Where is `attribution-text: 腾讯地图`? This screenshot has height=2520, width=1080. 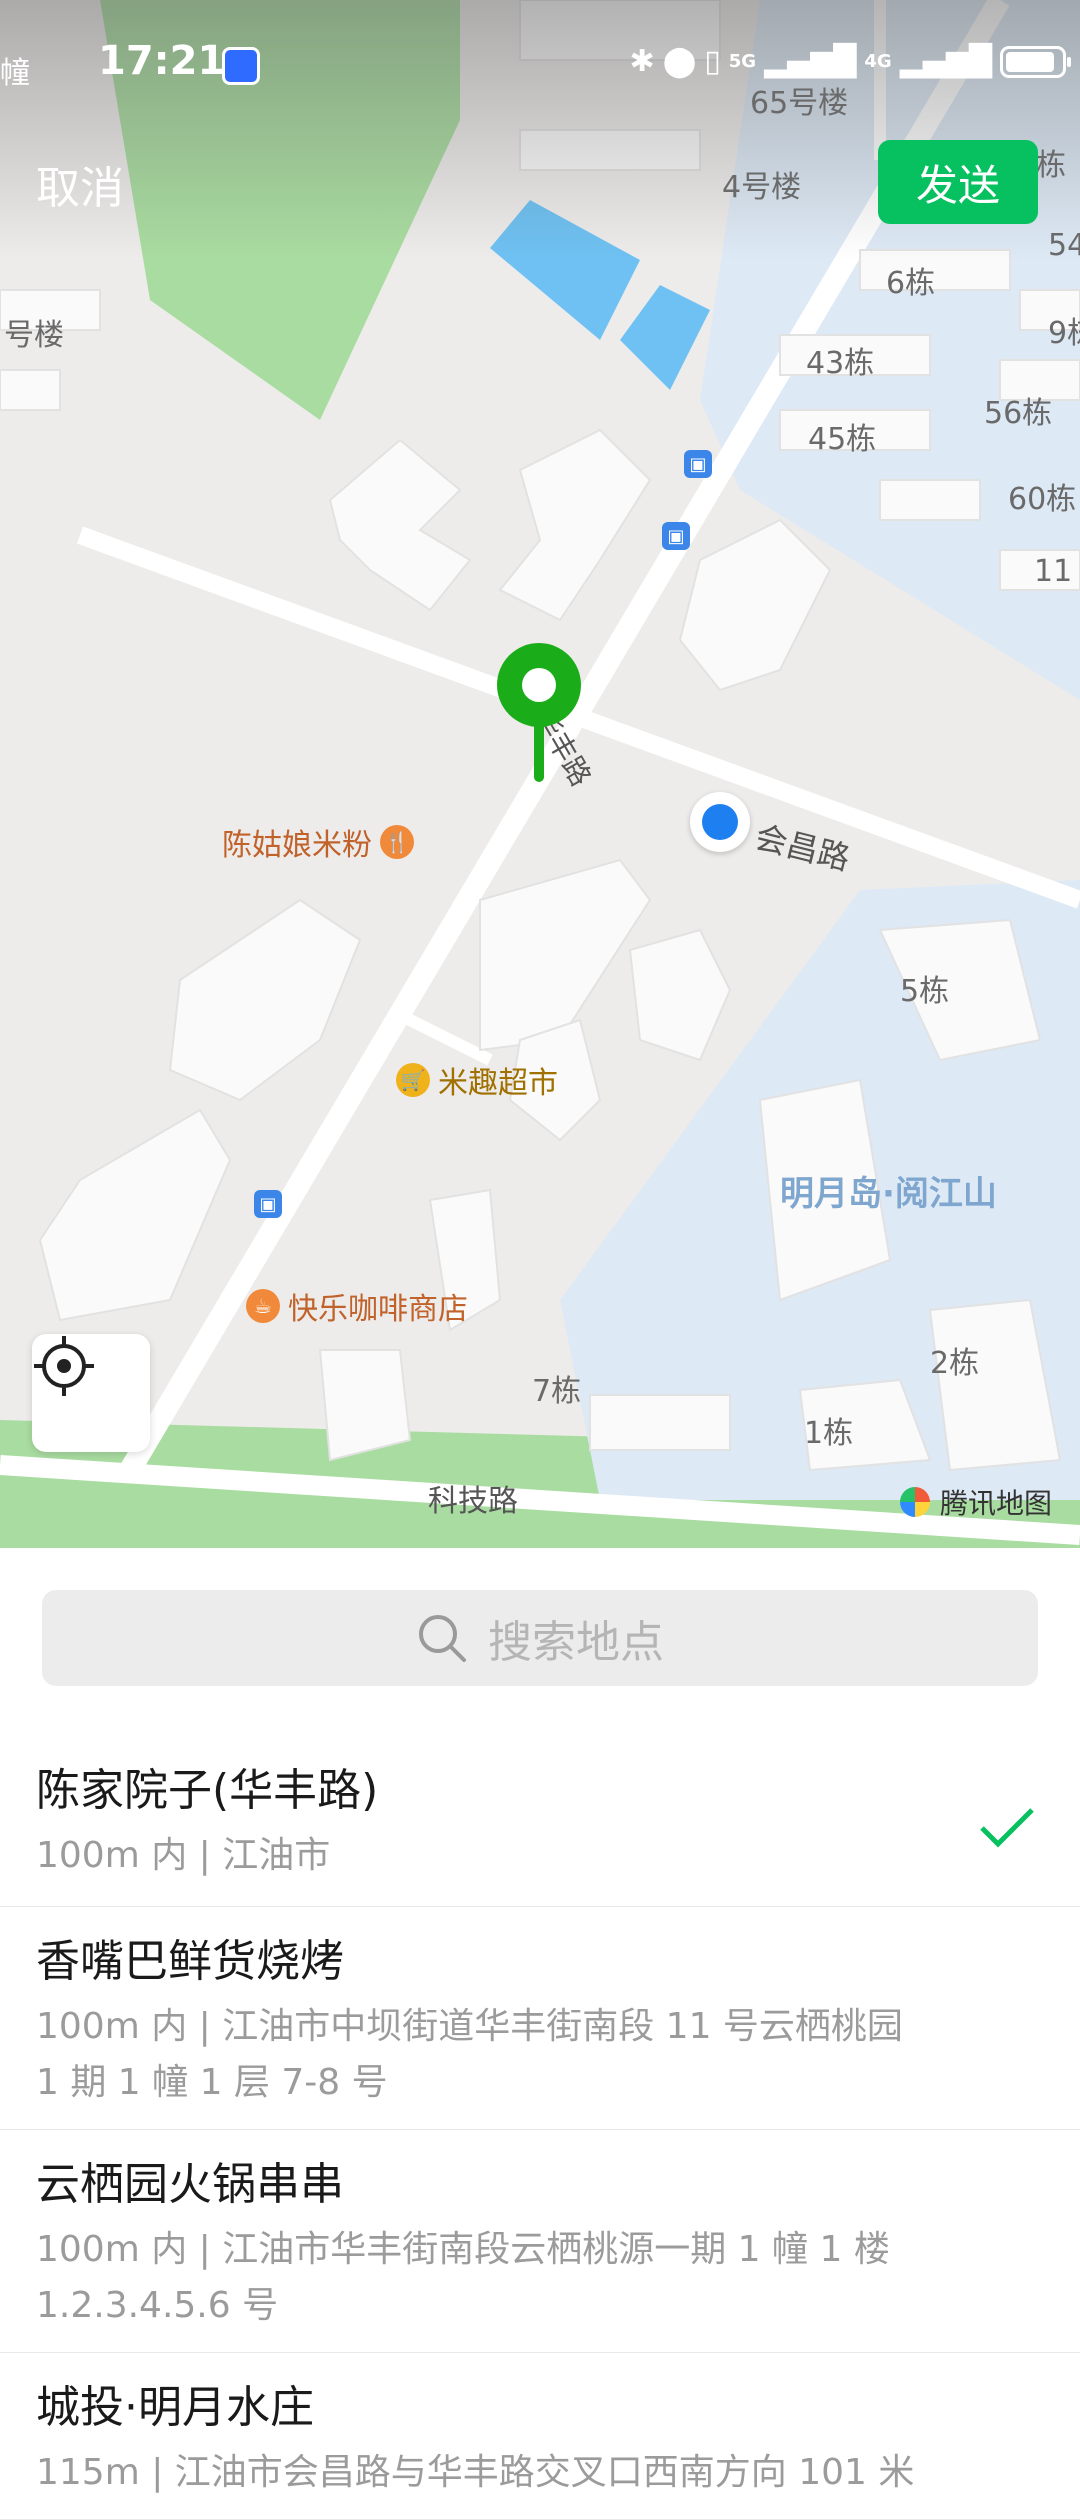
attribution-text: 腾讯地图 is located at coordinates (995, 1503).